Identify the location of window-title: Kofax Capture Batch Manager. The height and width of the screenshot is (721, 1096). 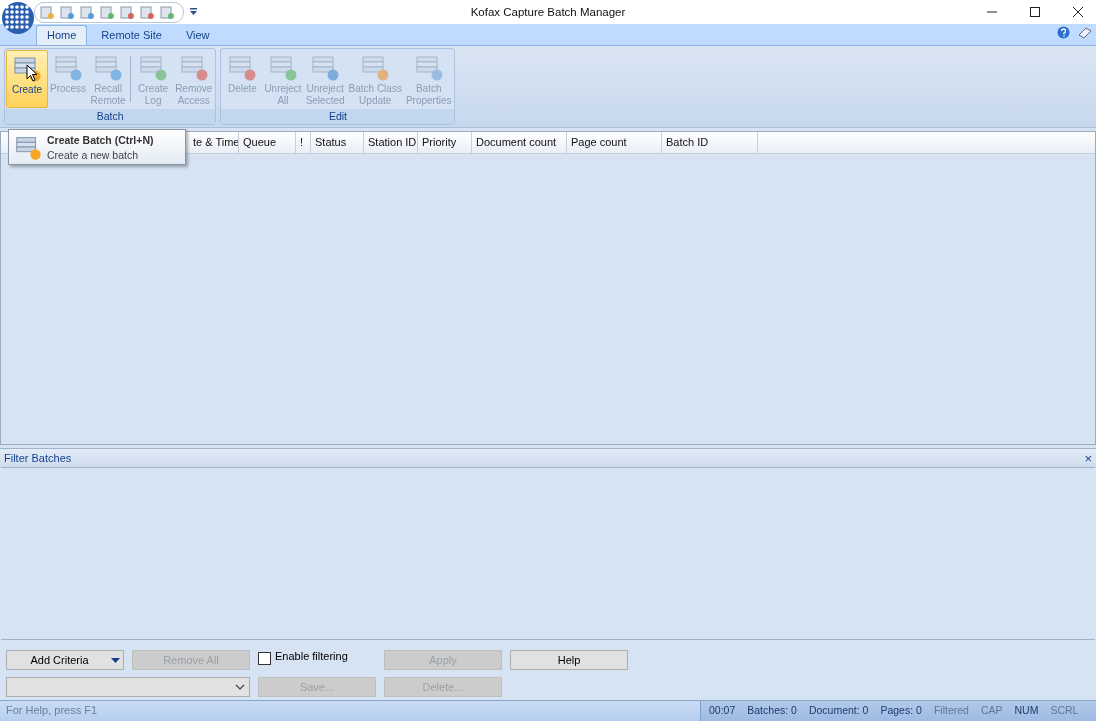
(548, 12).